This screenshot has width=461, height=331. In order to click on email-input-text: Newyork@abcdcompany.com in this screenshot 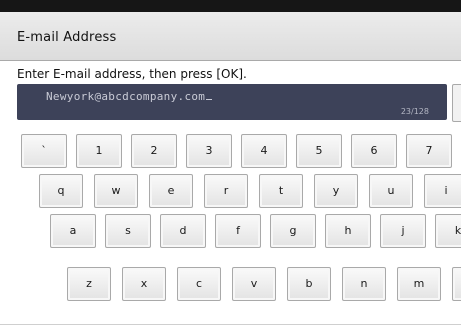, I will do `click(126, 96)`.